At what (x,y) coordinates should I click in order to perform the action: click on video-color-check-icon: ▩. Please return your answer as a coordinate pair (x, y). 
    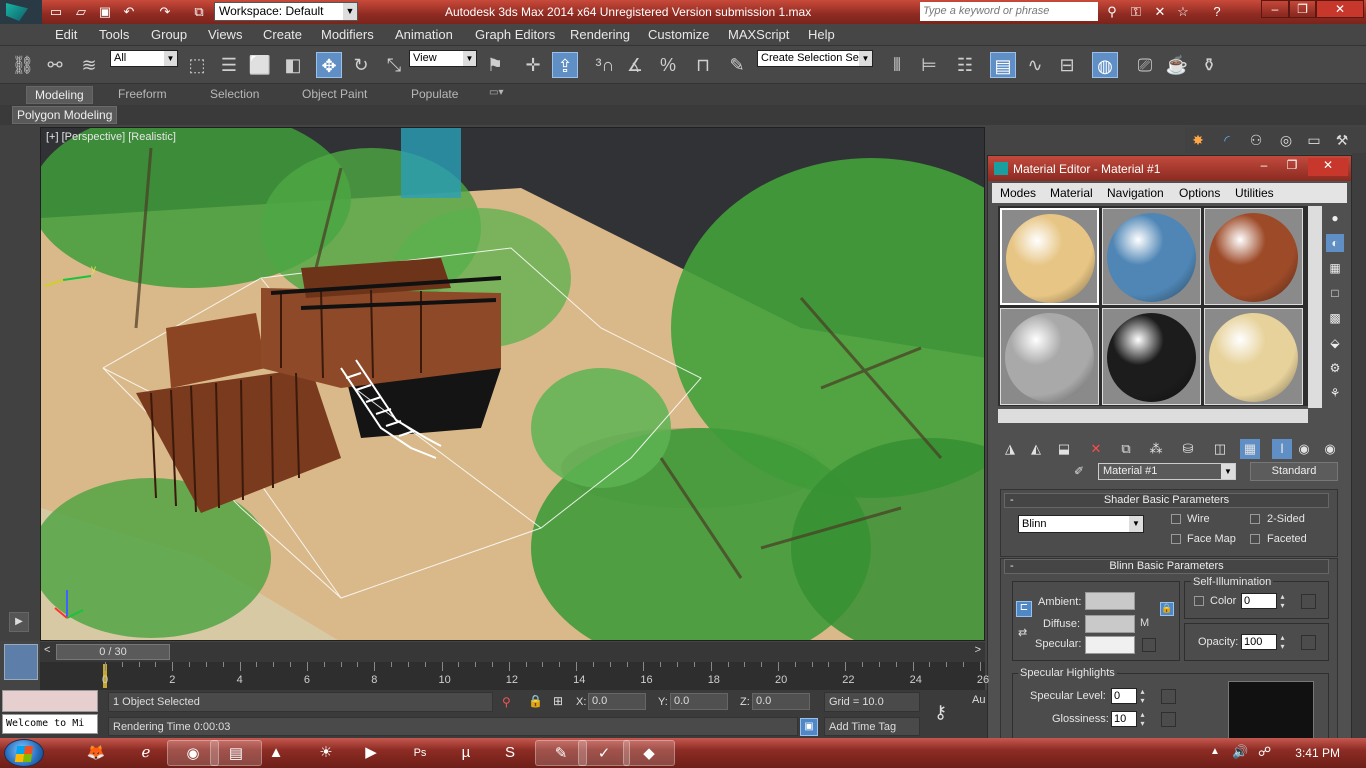
    Looking at the image, I should click on (1335, 318).